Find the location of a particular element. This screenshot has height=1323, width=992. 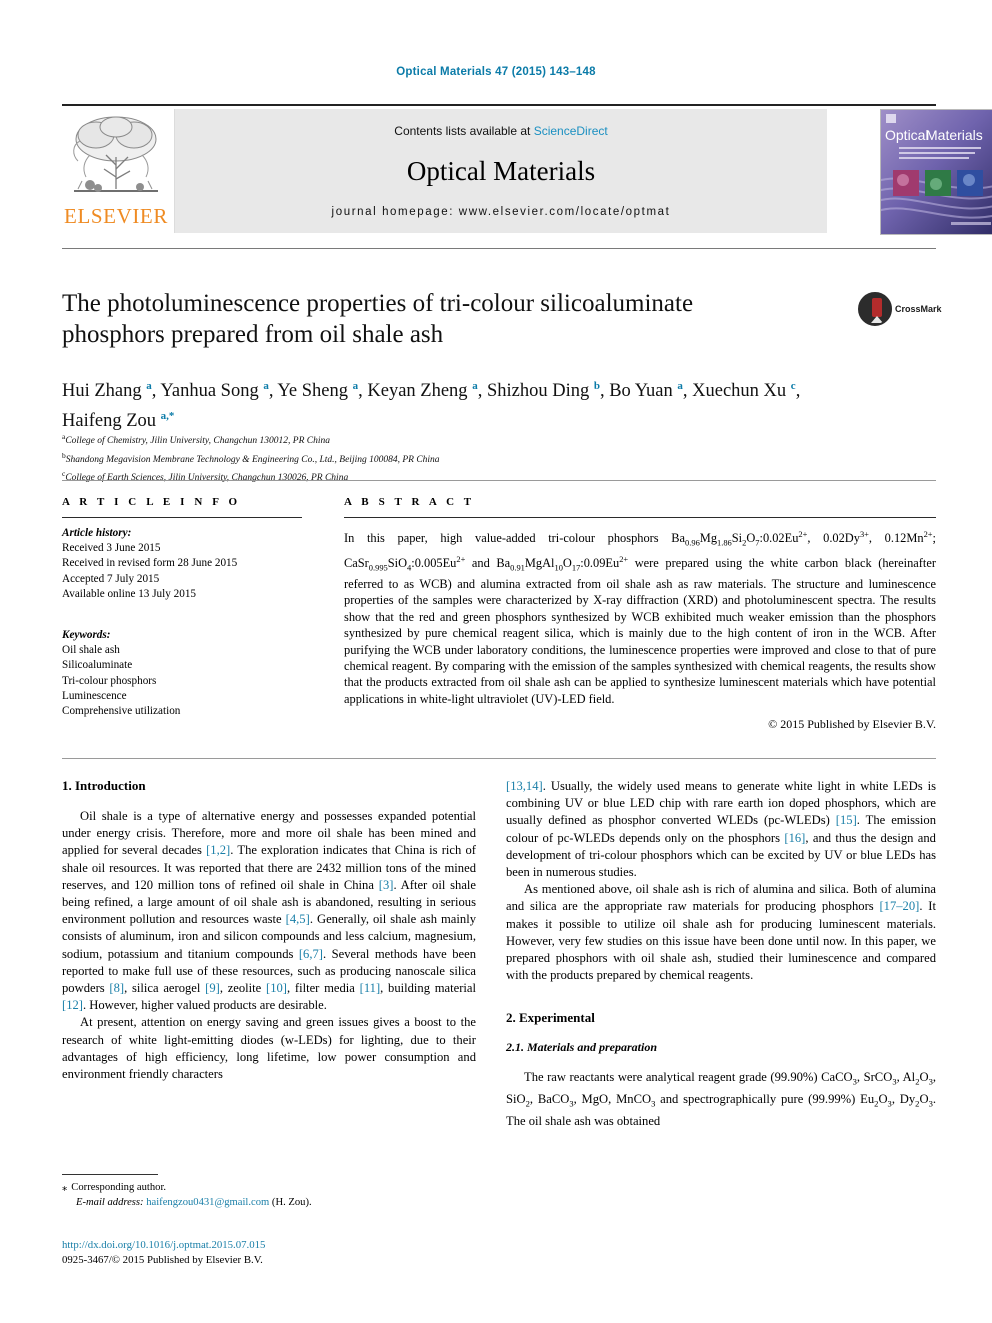

author-affiliation-marker: b is located at coordinates (596, 386).